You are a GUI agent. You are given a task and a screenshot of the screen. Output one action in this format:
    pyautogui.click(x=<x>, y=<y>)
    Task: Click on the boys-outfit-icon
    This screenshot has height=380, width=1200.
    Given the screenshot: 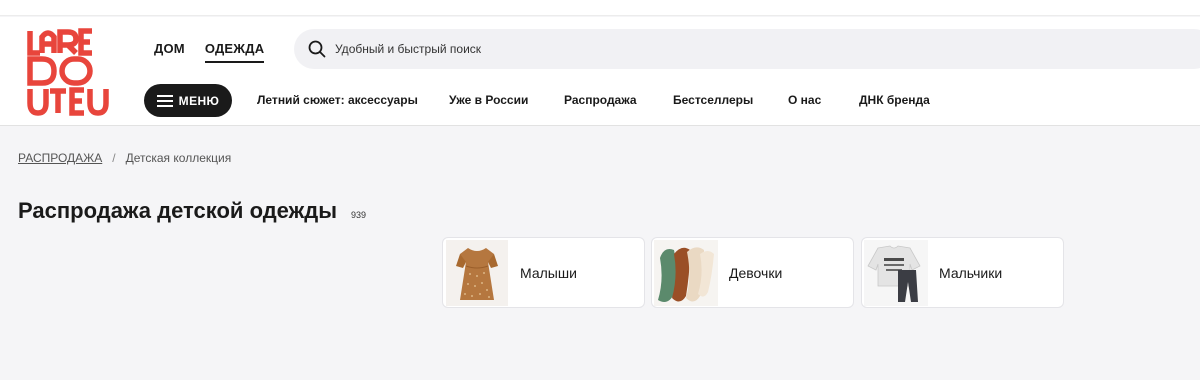 What is the action you would take?
    pyautogui.click(x=896, y=272)
    